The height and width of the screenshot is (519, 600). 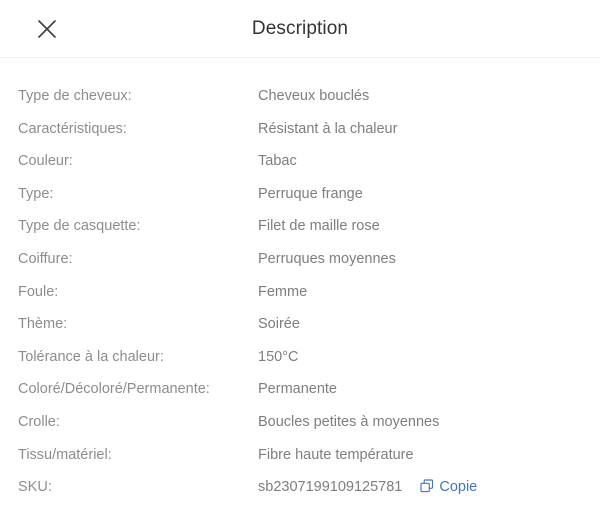 I want to click on copy-icon, so click(x=427, y=488).